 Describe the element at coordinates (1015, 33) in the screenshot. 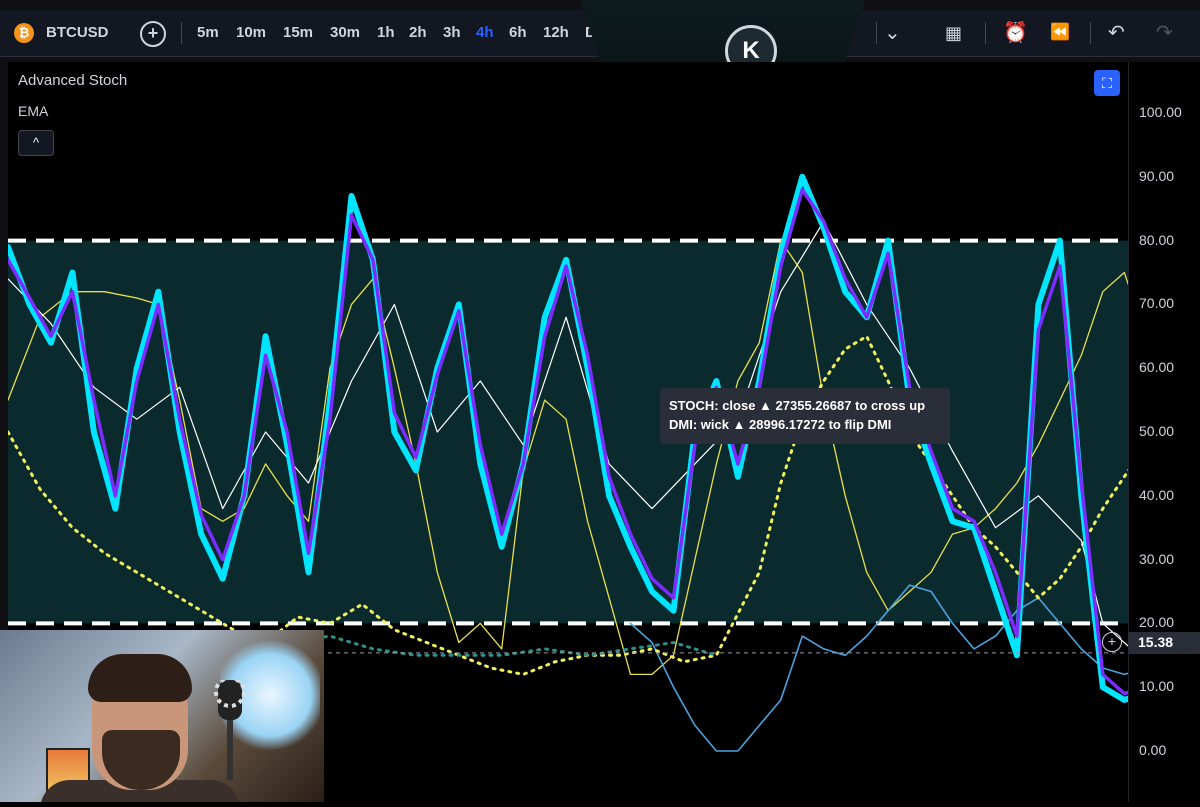

I see `alert-clock-icon: ⏰` at that location.